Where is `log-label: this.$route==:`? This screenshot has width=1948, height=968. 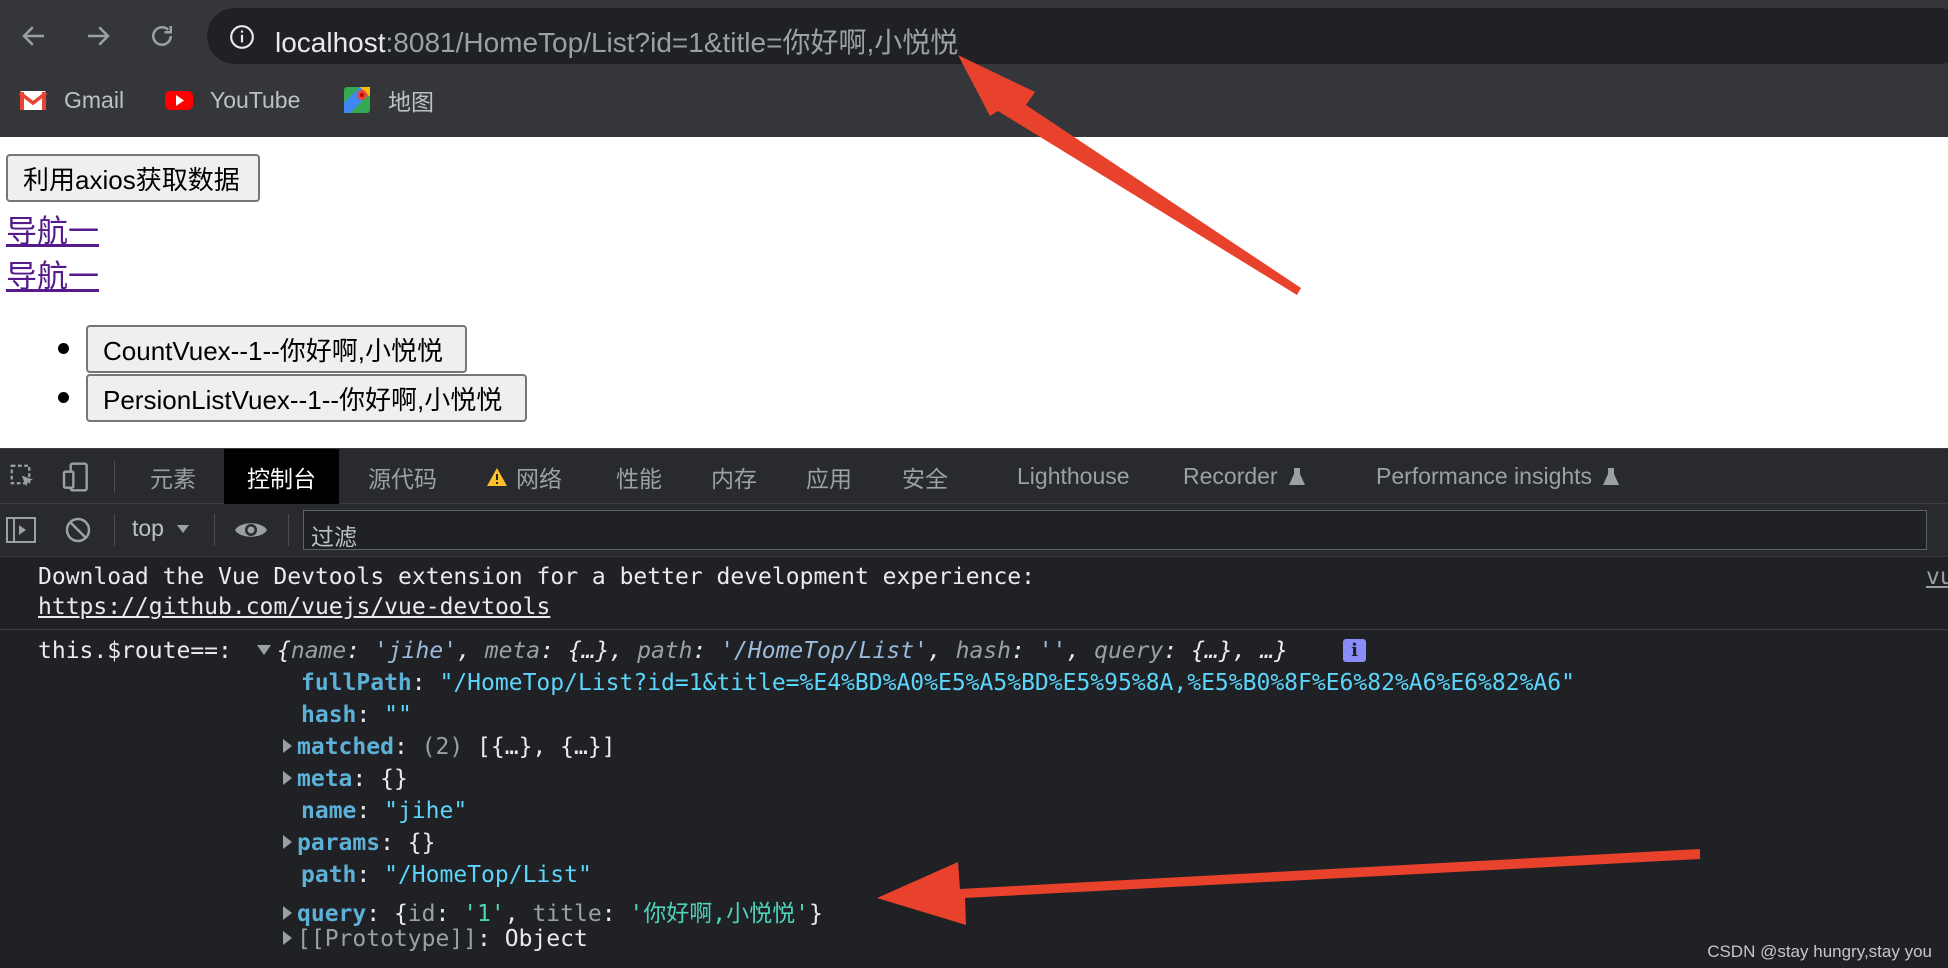
log-label: this.$route==: is located at coordinates (135, 651).